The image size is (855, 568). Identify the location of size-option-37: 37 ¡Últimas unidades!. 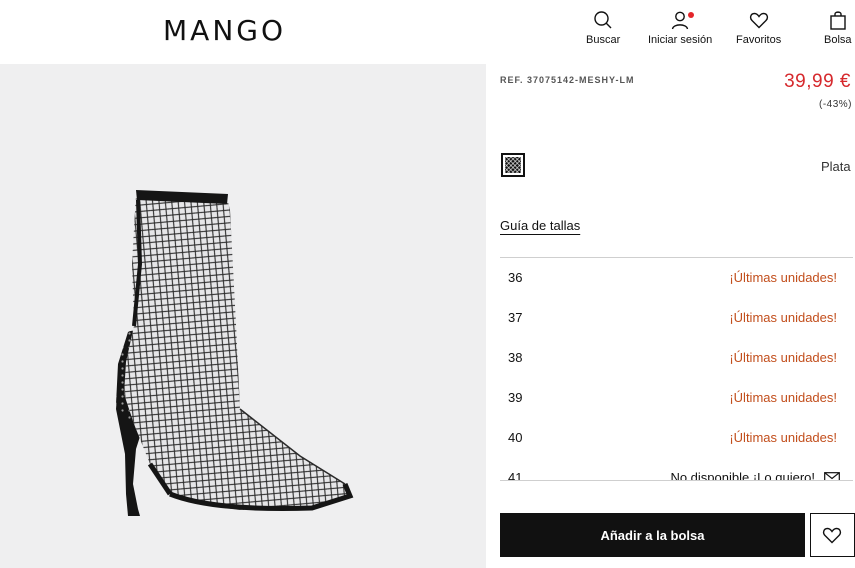
(676, 318).